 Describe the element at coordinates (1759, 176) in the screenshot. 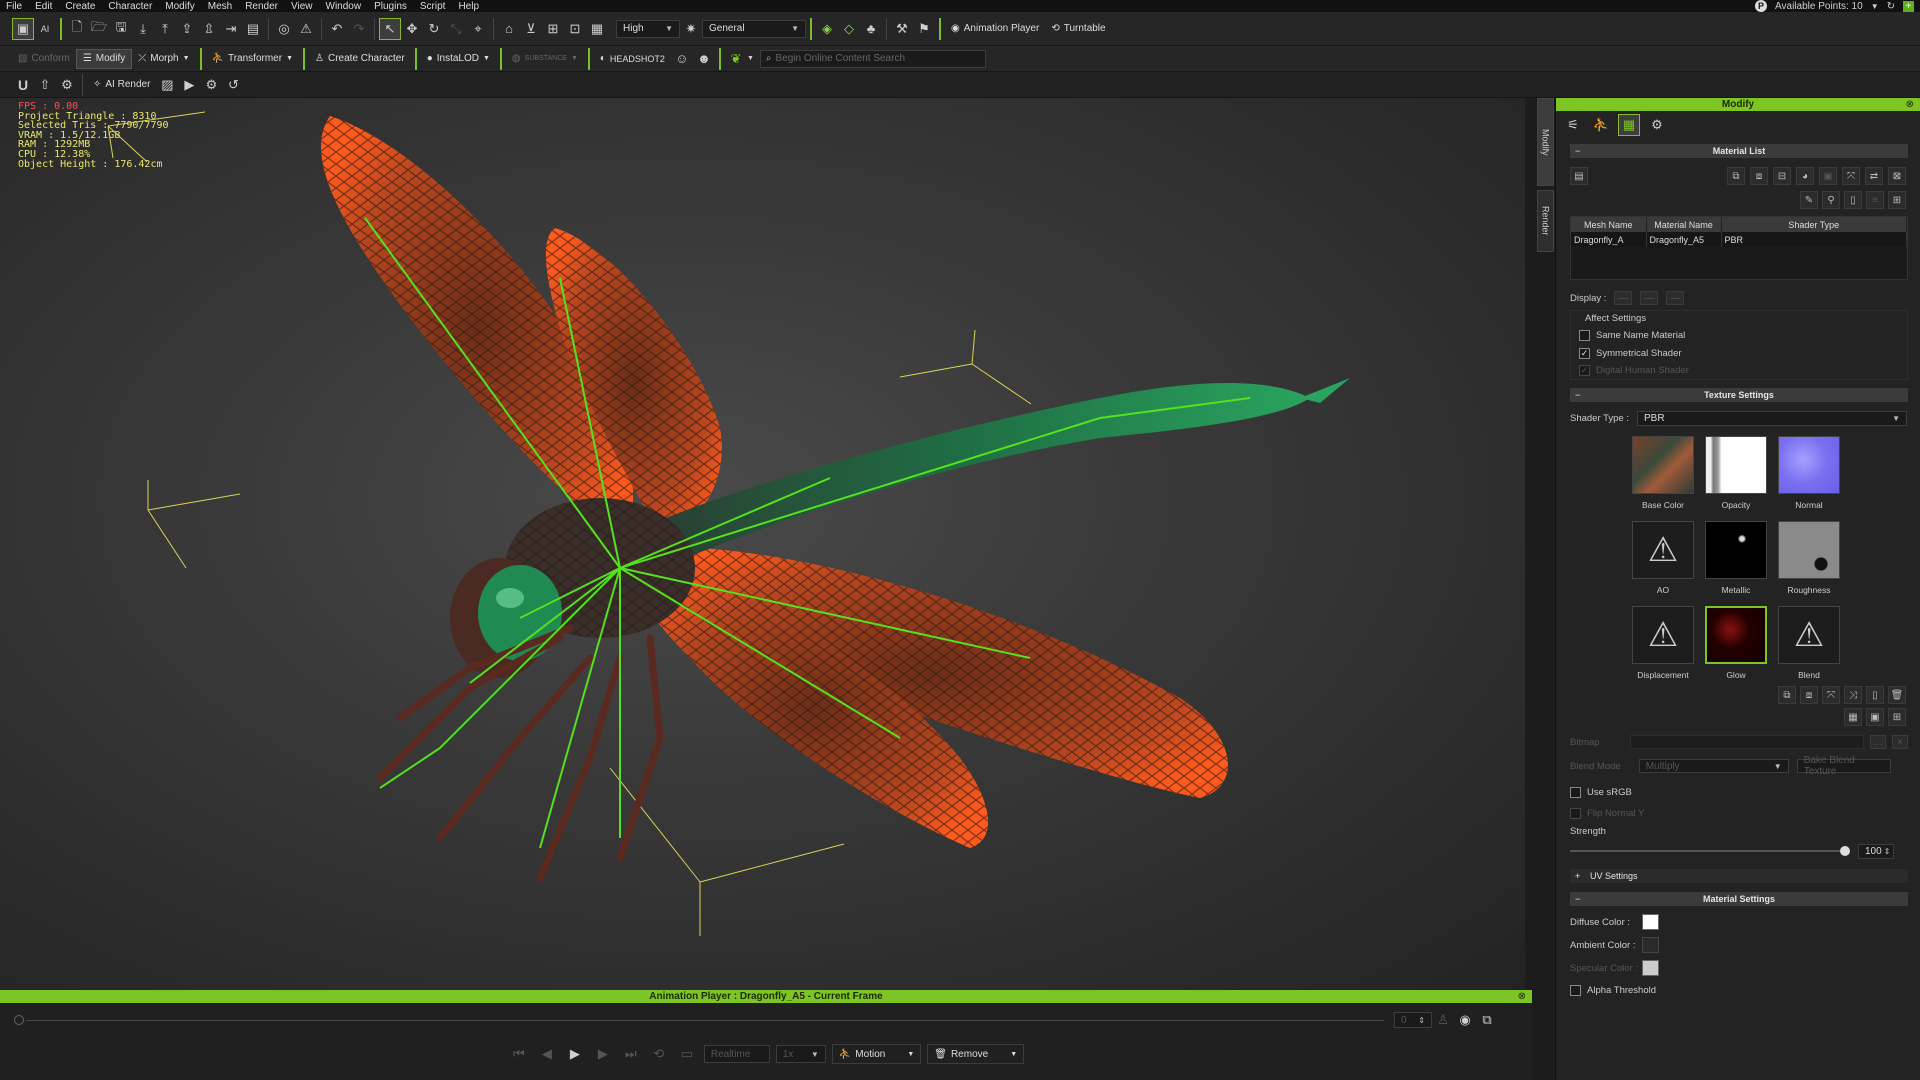

I see `save-material-icon: ⧈` at that location.